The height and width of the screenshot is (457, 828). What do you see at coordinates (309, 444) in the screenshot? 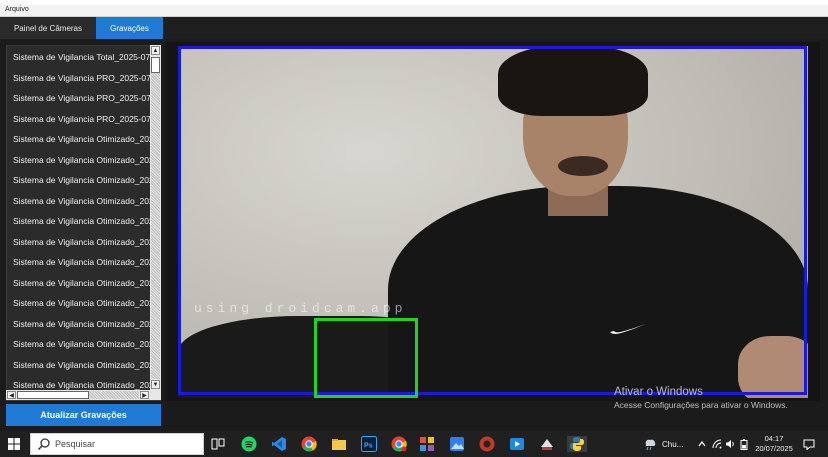
I see `chrome-icon` at bounding box center [309, 444].